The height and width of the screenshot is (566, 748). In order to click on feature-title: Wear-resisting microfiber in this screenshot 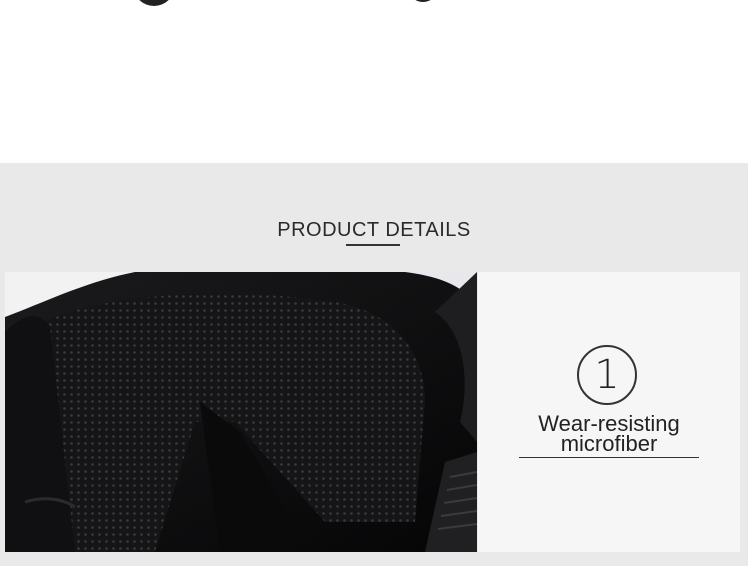, I will do `click(609, 434)`.